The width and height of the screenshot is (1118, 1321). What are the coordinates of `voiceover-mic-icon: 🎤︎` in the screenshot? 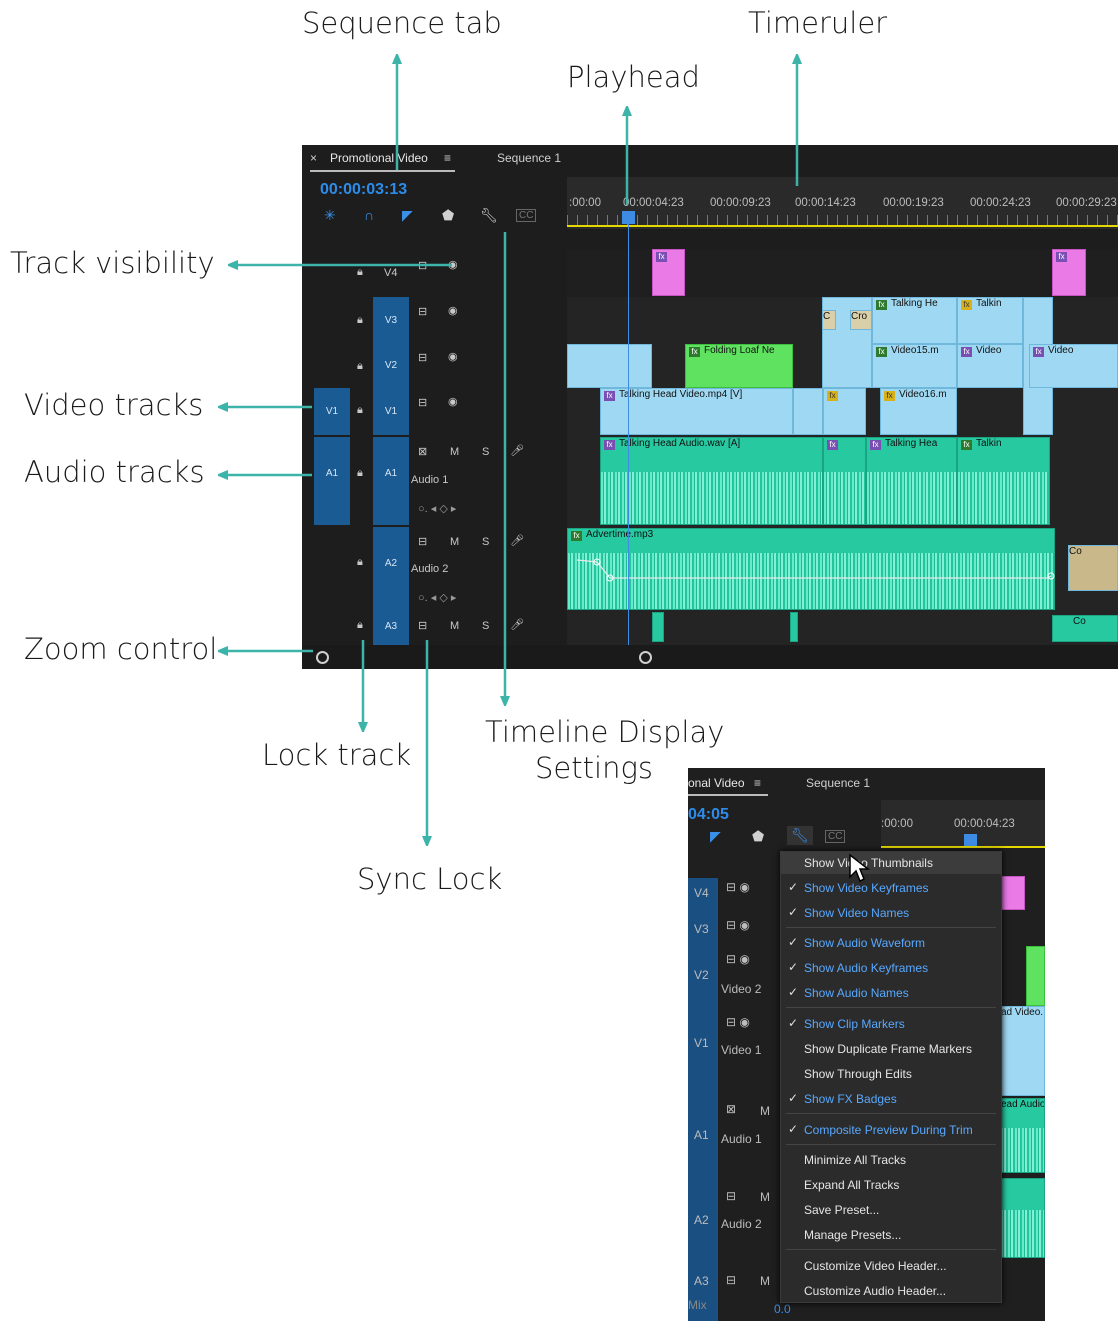 It's located at (517, 450).